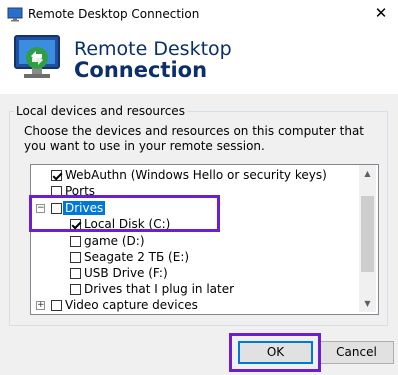 Image resolution: width=398 pixels, height=375 pixels. What do you see at coordinates (141, 70) in the screenshot?
I see `header-title-line2: Connection` at bounding box center [141, 70].